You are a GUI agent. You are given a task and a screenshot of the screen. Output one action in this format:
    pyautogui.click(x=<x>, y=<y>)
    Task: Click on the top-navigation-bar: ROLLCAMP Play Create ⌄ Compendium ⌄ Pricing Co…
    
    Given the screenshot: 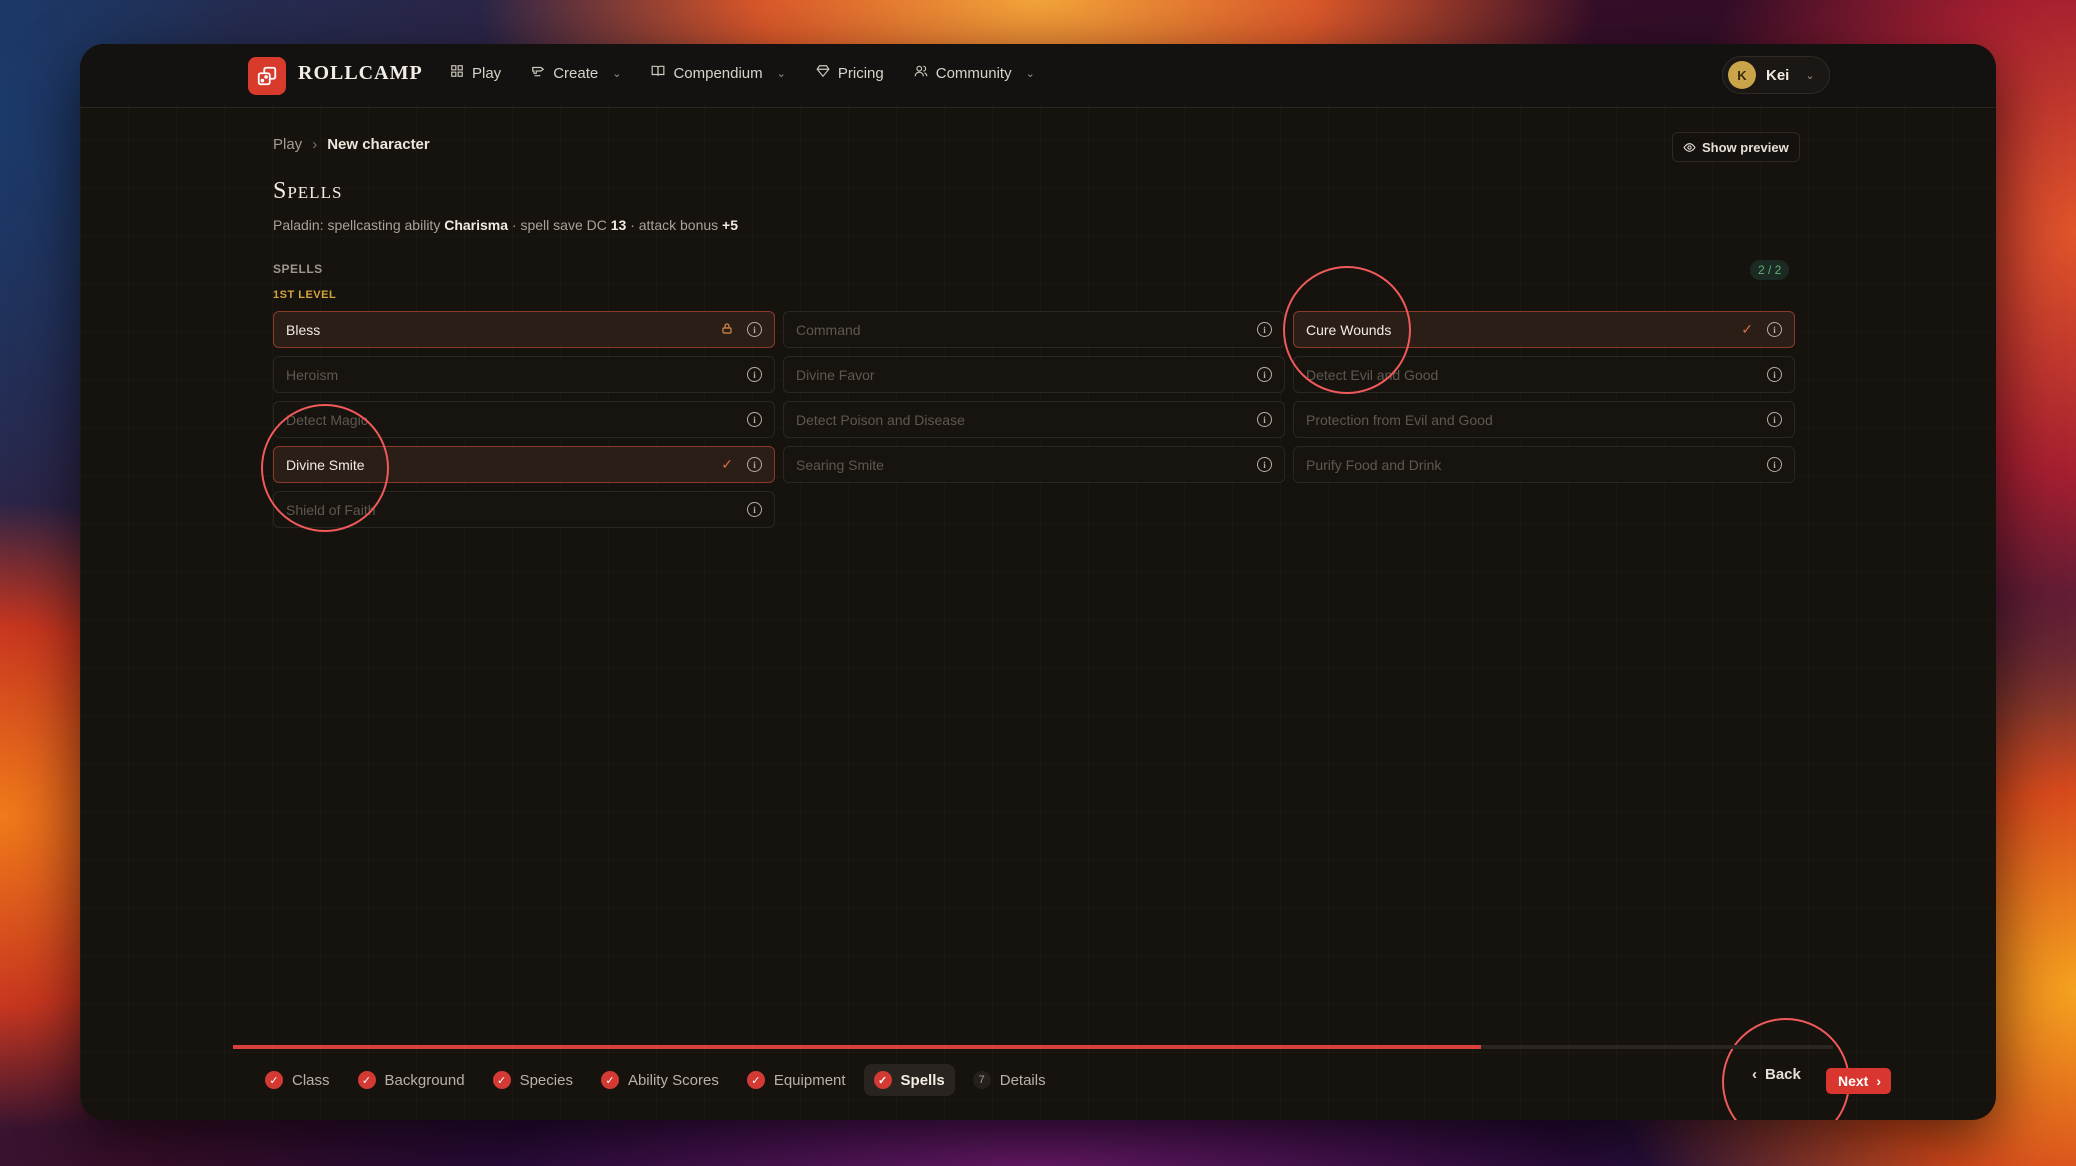 What is the action you would take?
    pyautogui.click(x=1038, y=76)
    